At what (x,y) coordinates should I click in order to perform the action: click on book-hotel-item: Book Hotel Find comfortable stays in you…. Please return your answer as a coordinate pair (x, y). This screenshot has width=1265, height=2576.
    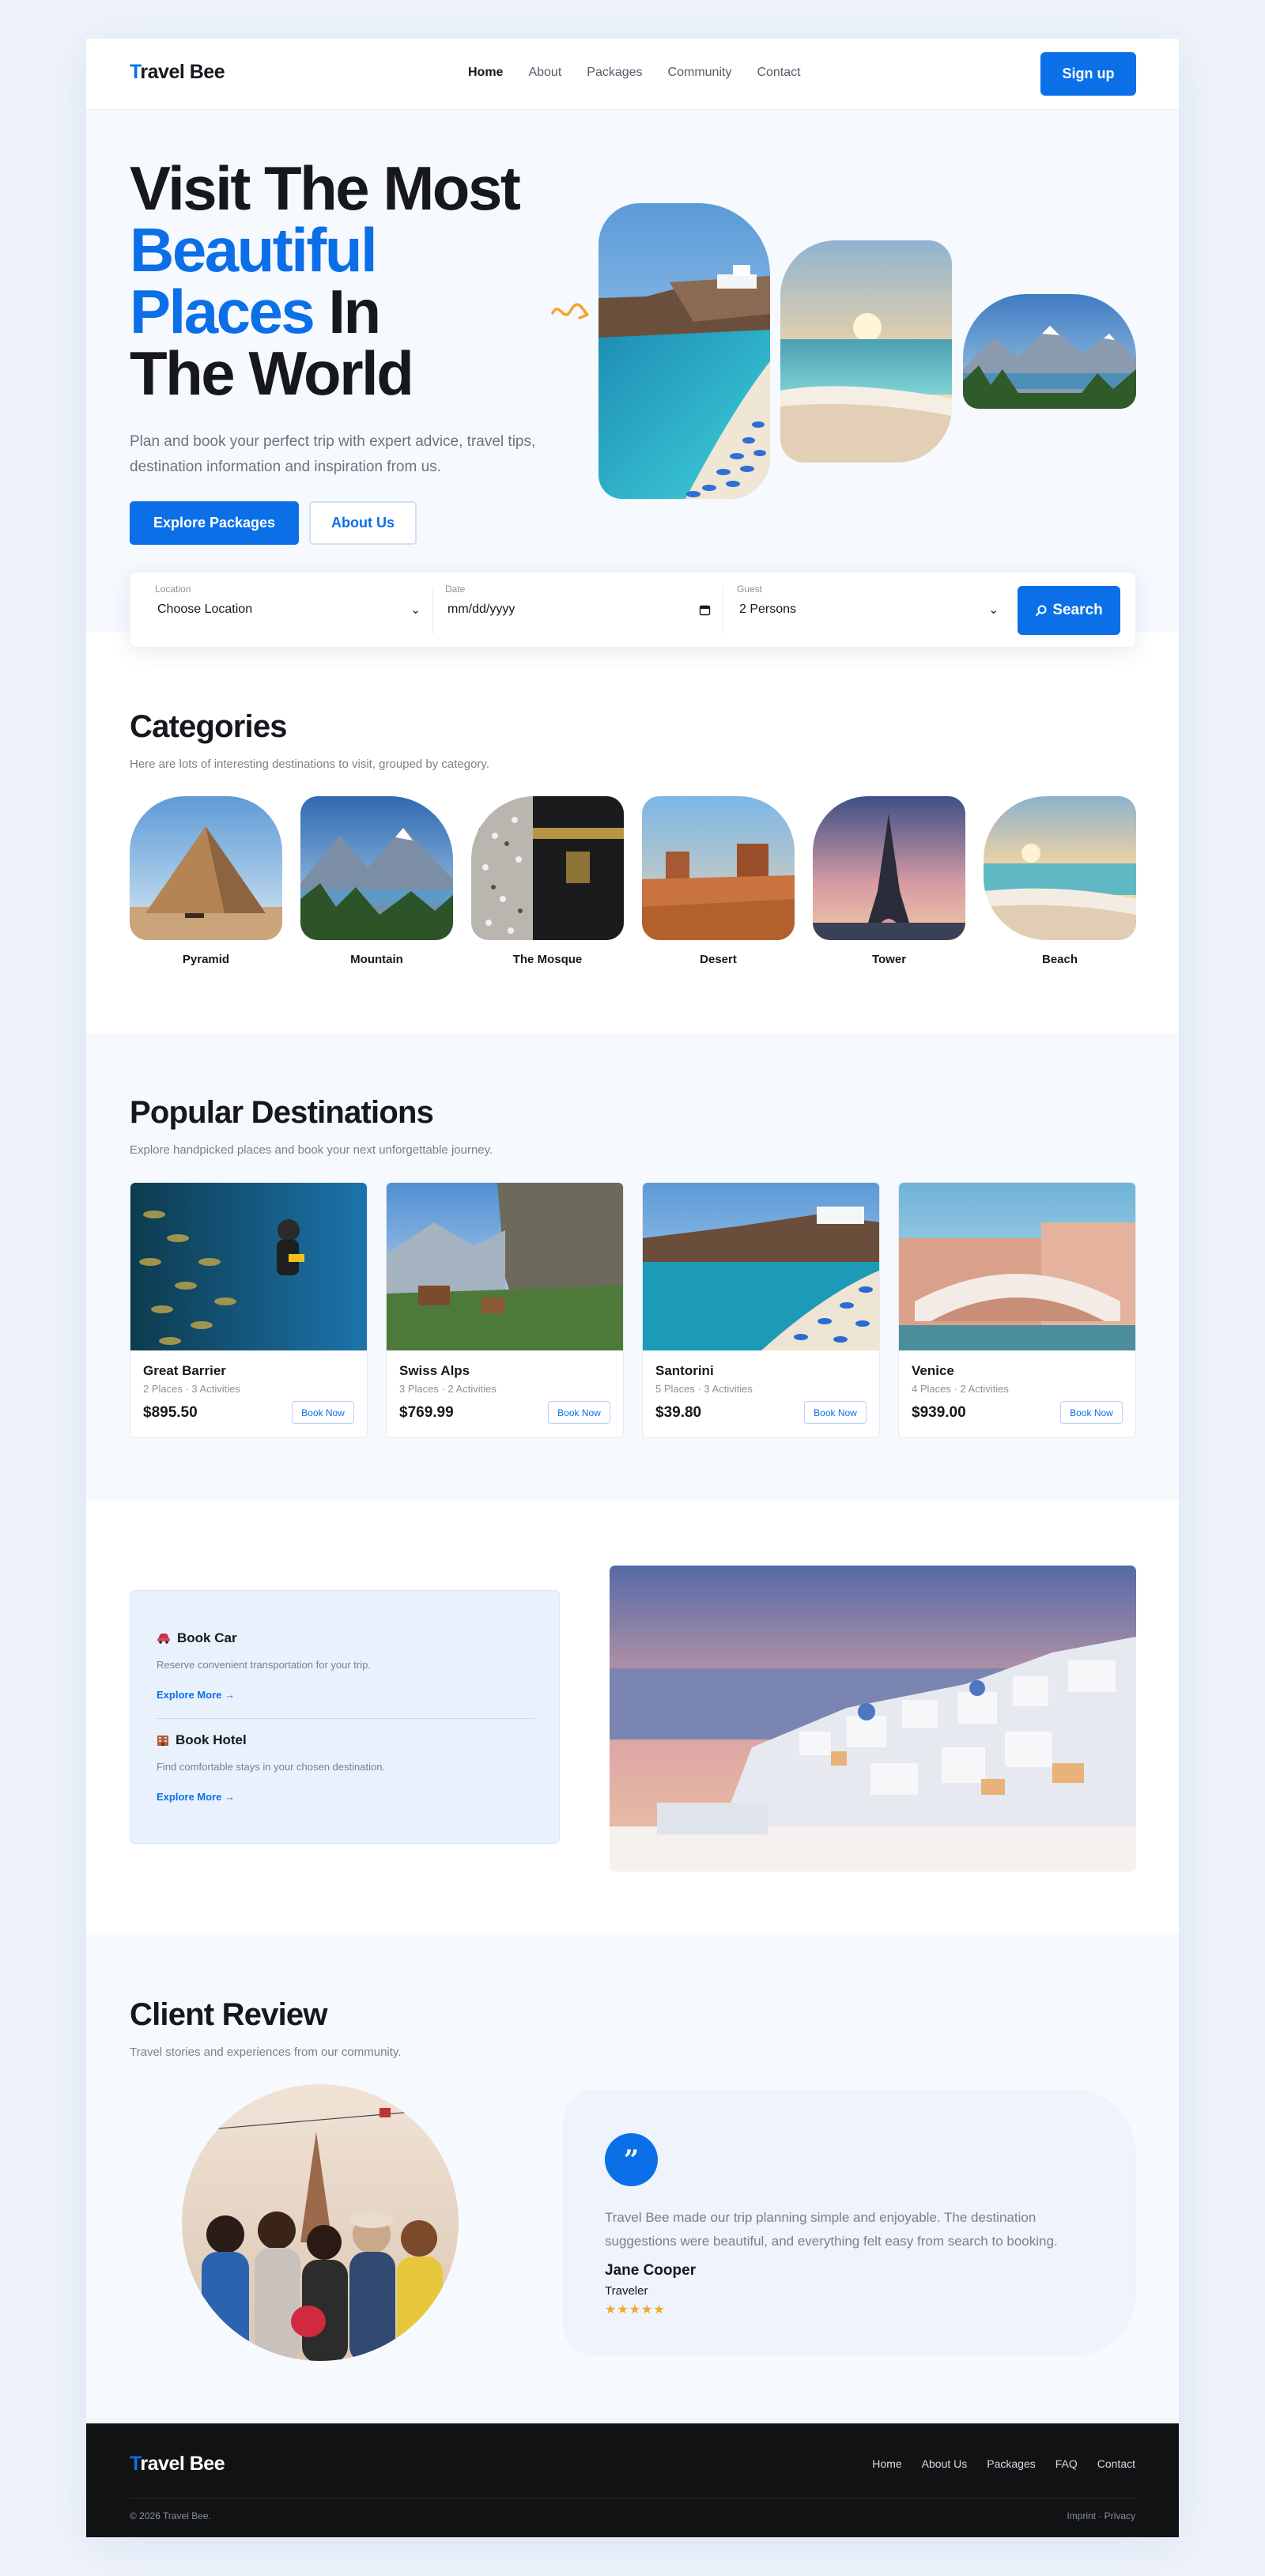
    Looking at the image, I should click on (271, 1767).